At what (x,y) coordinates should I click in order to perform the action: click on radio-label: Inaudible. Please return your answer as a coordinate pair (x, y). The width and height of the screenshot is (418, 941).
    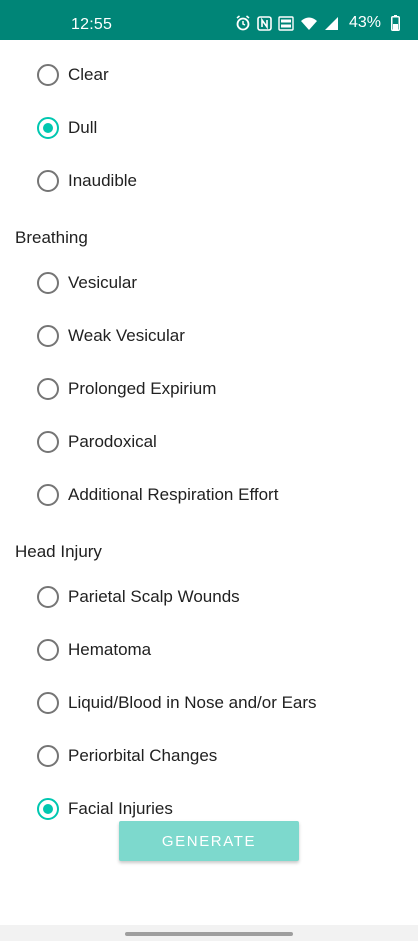
    Looking at the image, I should click on (103, 180).